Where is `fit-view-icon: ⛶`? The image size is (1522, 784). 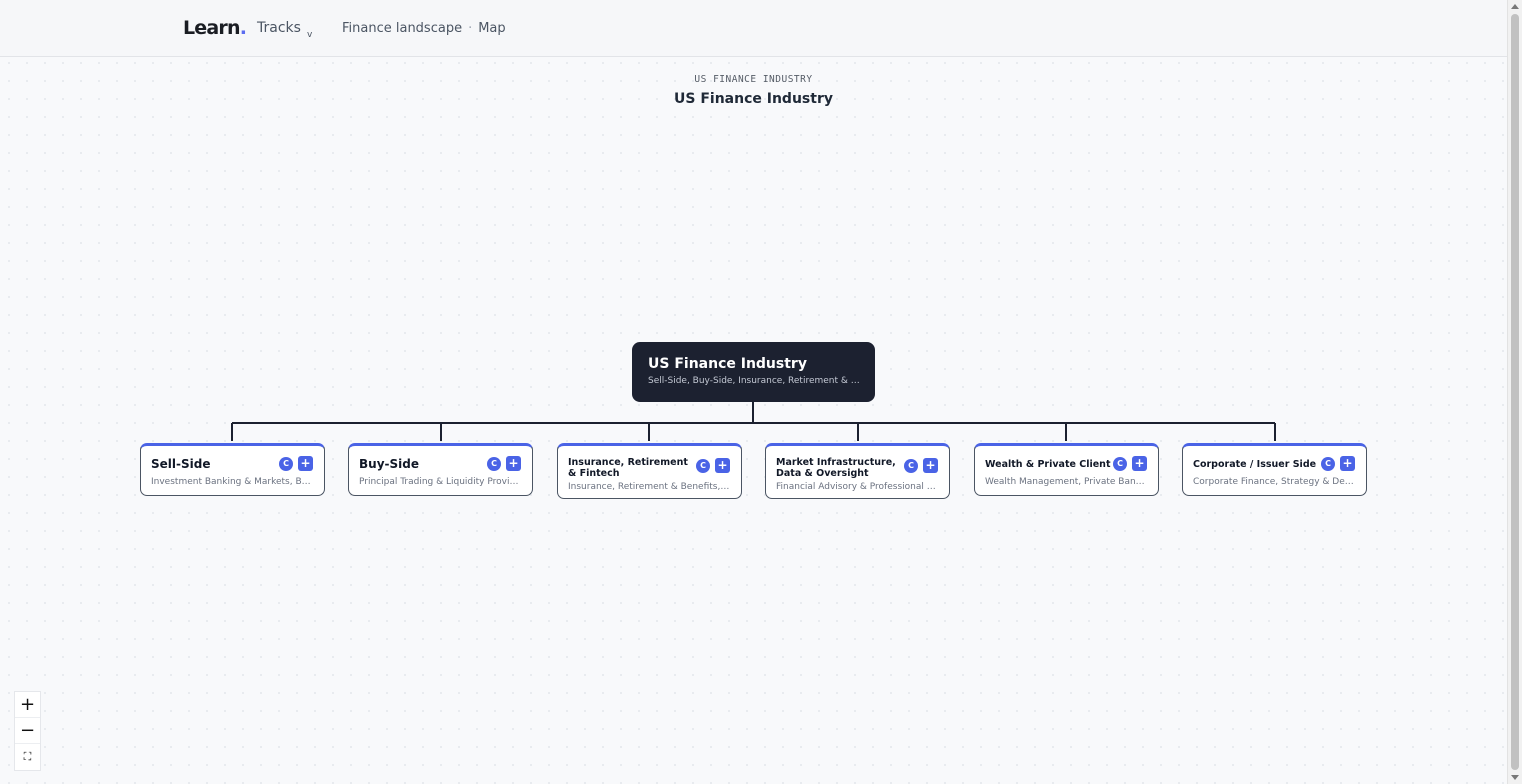 fit-view-icon: ⛶ is located at coordinates (27, 757).